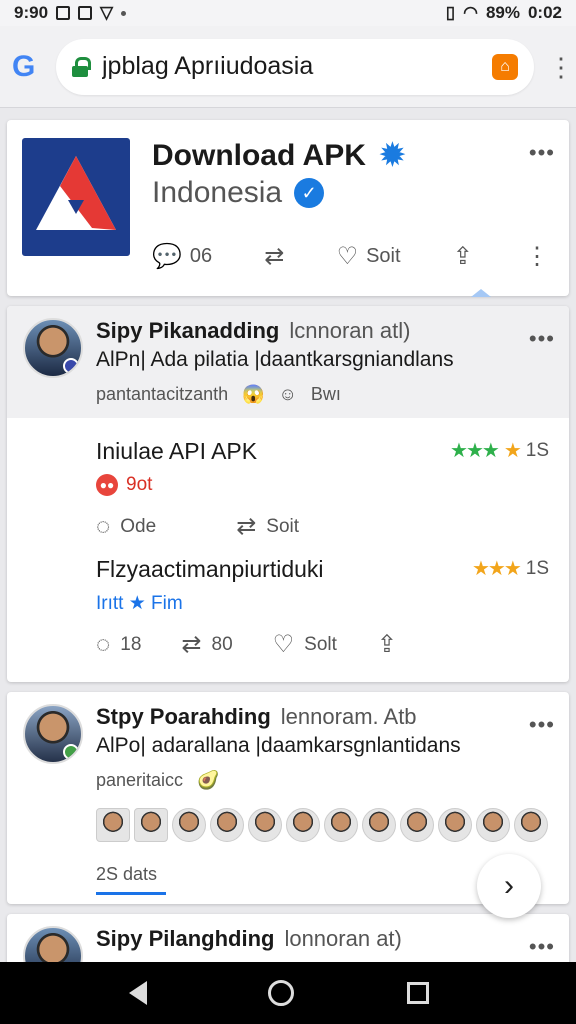 The width and height of the screenshot is (576, 1024). What do you see at coordinates (218, 394) in the screenshot?
I see `post-meta: pantantacitzanth 😱 ☺ Bwı` at bounding box center [218, 394].